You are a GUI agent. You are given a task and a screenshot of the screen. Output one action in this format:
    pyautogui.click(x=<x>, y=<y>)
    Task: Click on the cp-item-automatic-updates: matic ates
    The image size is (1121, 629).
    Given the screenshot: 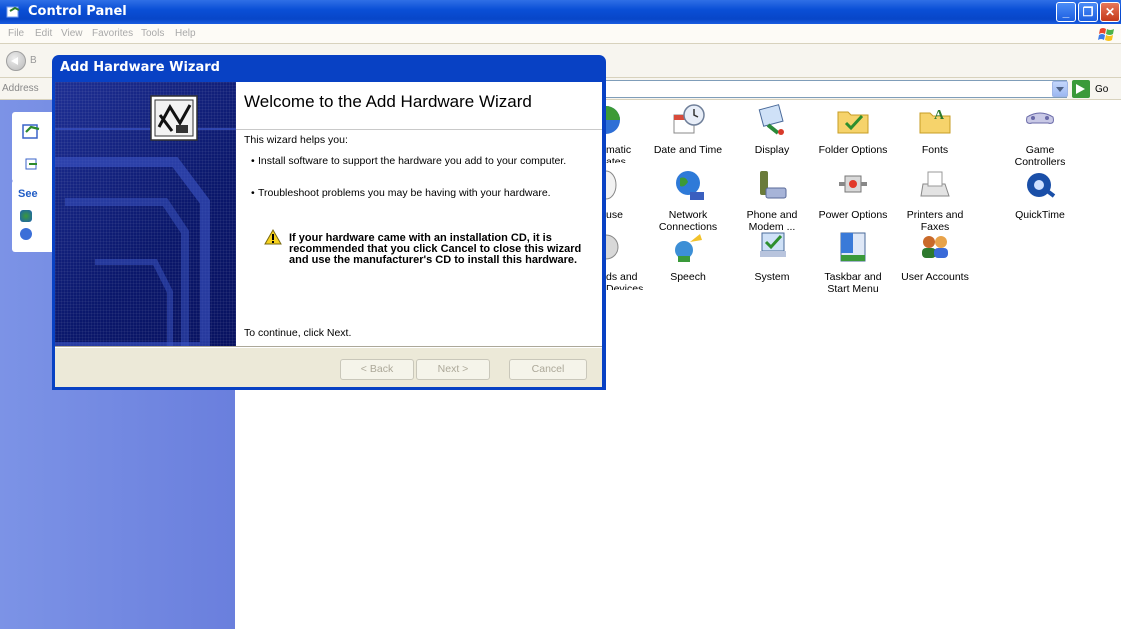 What is the action you would take?
    pyautogui.click(x=626, y=133)
    